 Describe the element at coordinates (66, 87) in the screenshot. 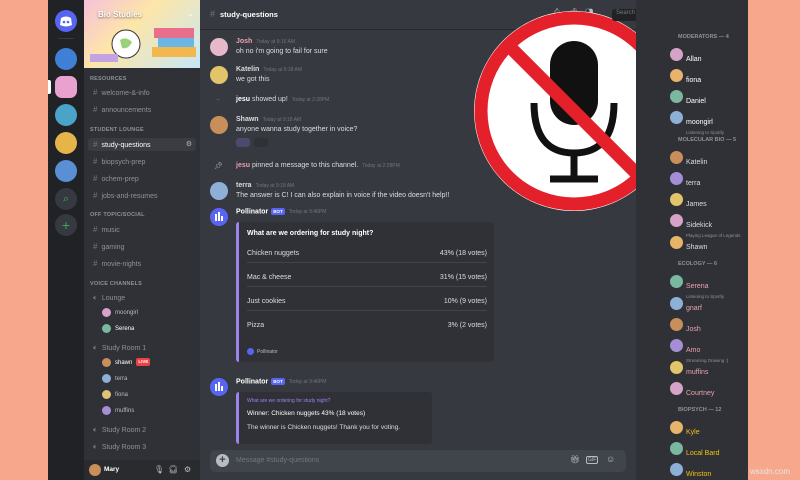

I see `server-icon-active` at that location.